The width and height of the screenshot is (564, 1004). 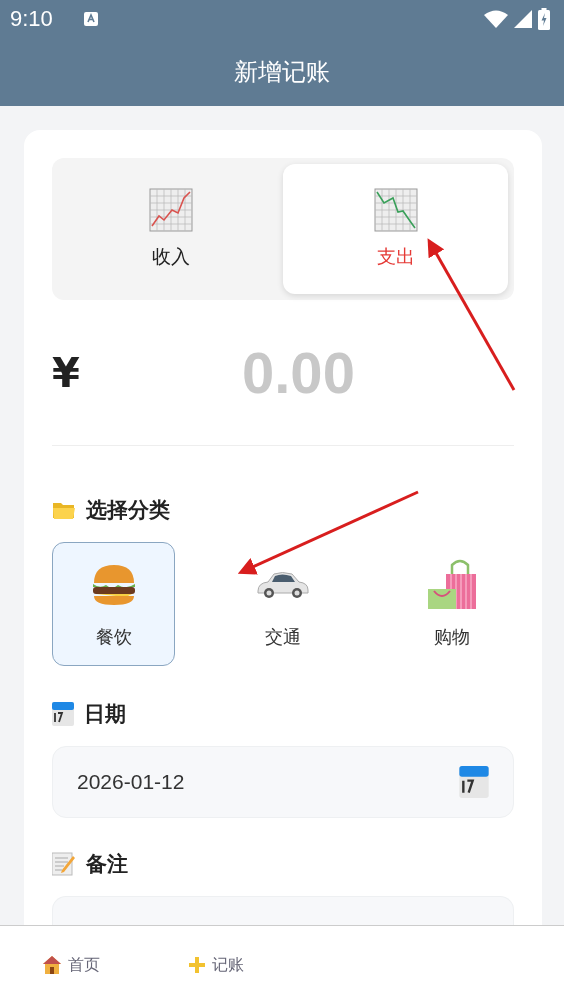 I want to click on type-tab: 支出, so click(x=395, y=229).